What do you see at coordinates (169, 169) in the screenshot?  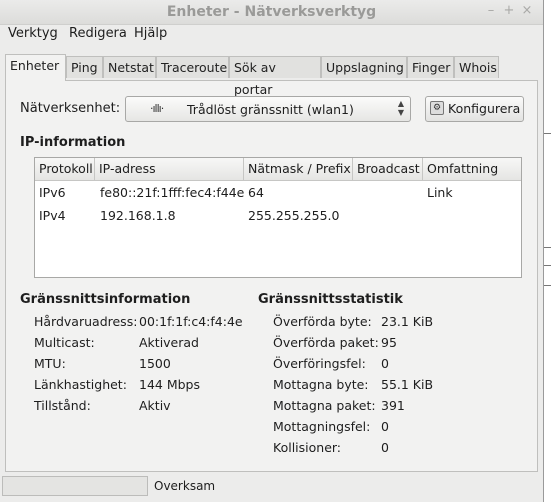 I see `col-ip-address: IP-adress` at bounding box center [169, 169].